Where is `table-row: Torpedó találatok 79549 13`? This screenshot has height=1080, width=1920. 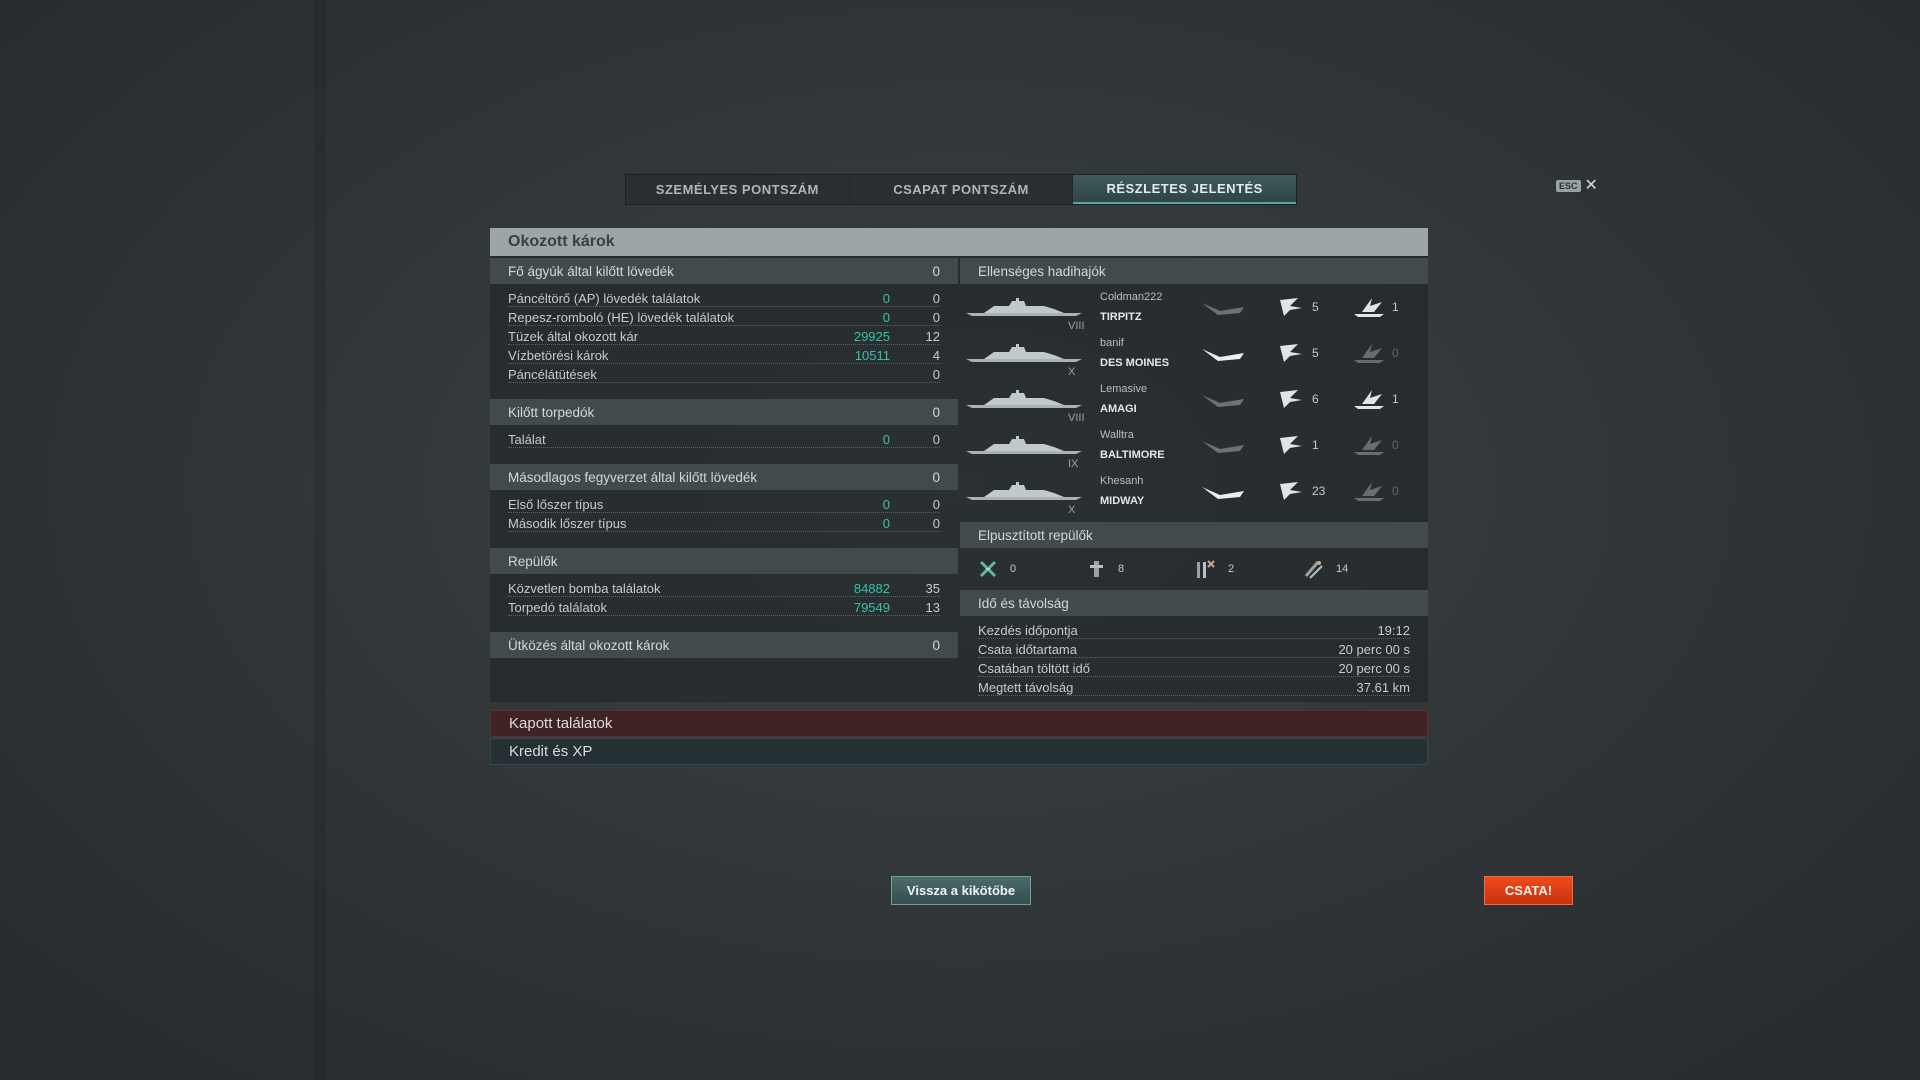 table-row: Torpedó találatok 79549 13 is located at coordinates (724, 606).